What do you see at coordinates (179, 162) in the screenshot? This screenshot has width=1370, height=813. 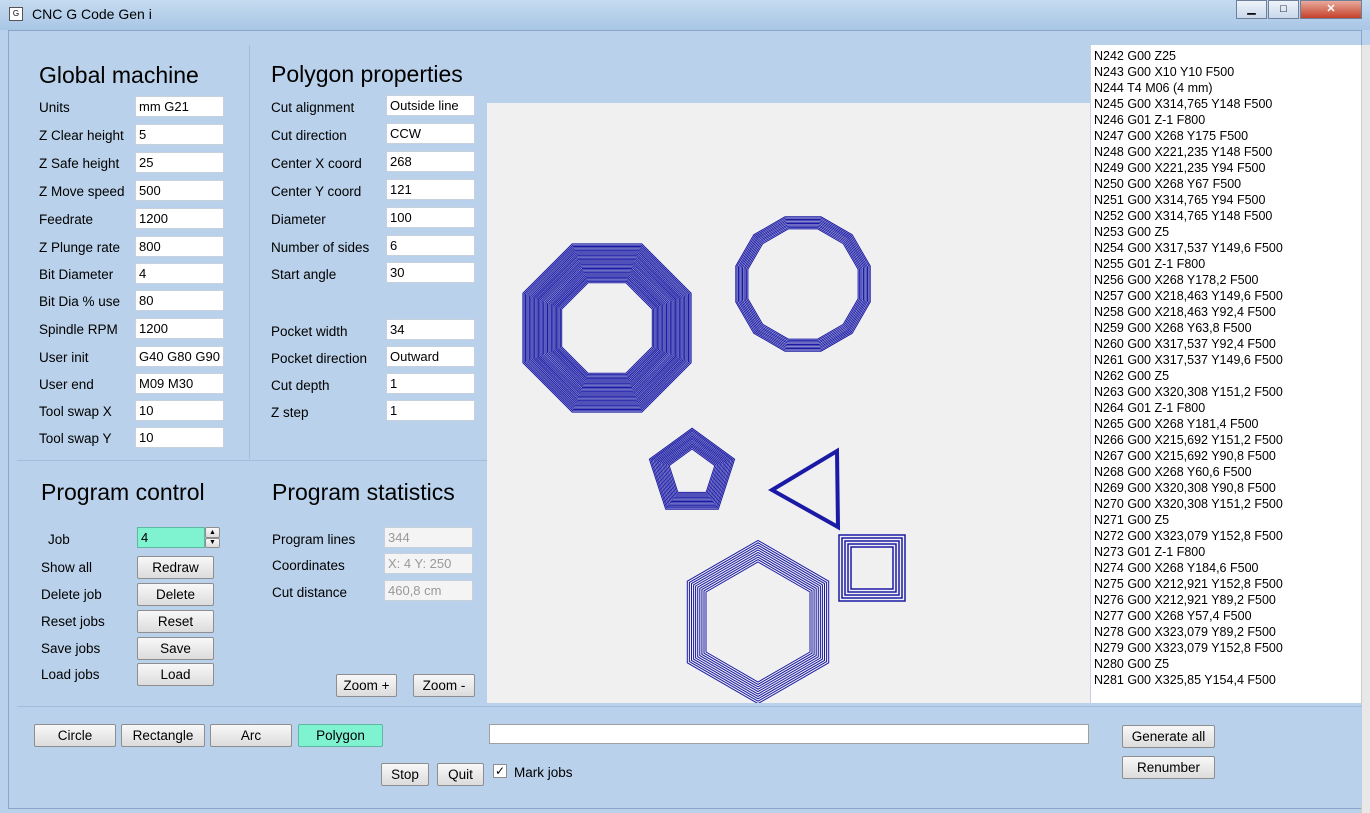 I see `global-field-input: 25` at bounding box center [179, 162].